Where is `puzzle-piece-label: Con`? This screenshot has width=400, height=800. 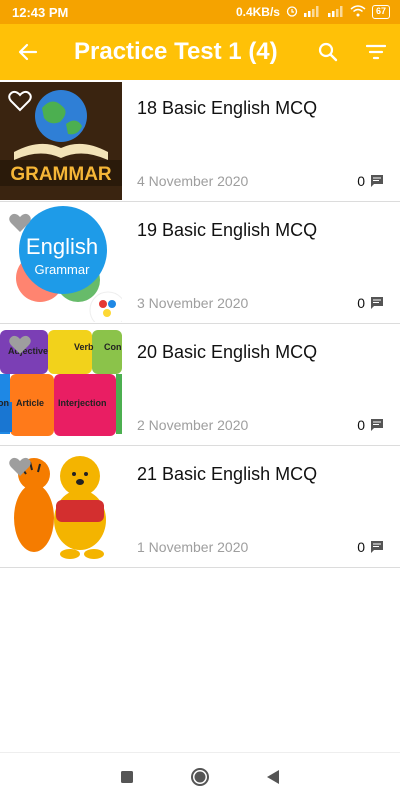
puzzle-piece-label: Con is located at coordinates (113, 347).